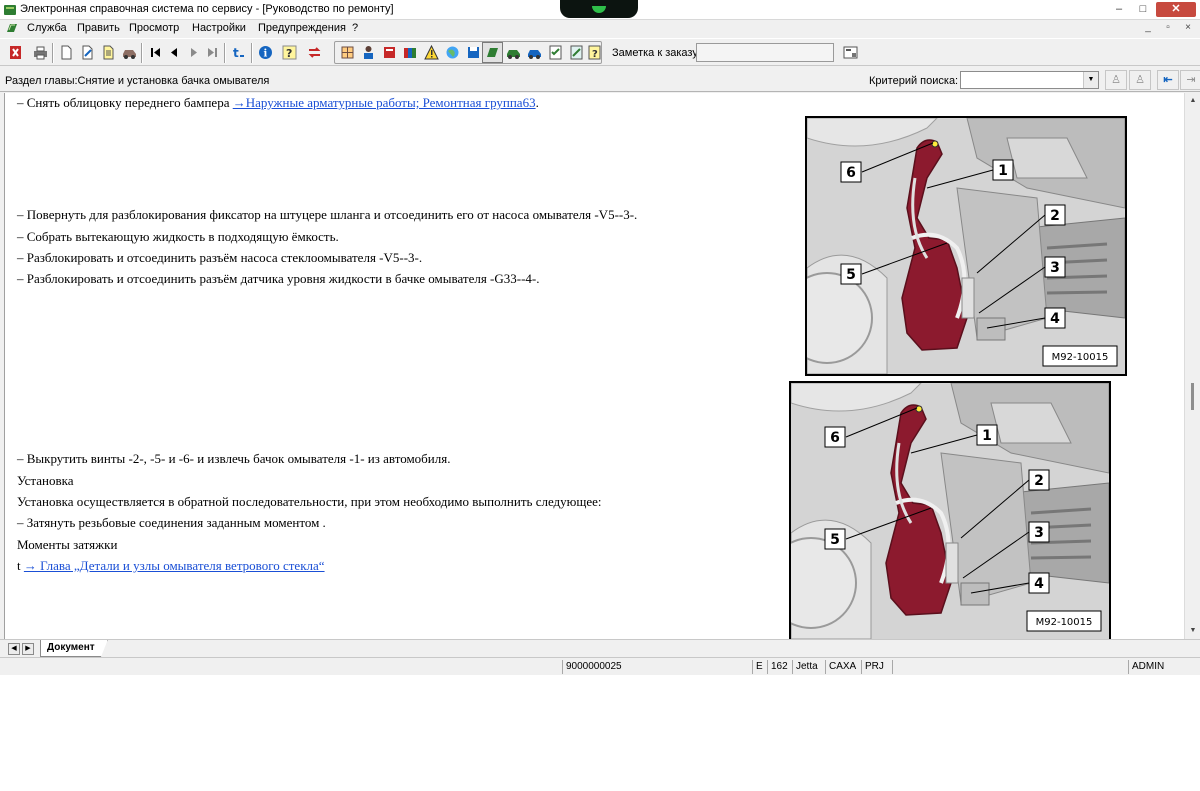 The height and width of the screenshot is (791, 1200). I want to click on mdi-close-button: ×, so click(1188, 28).